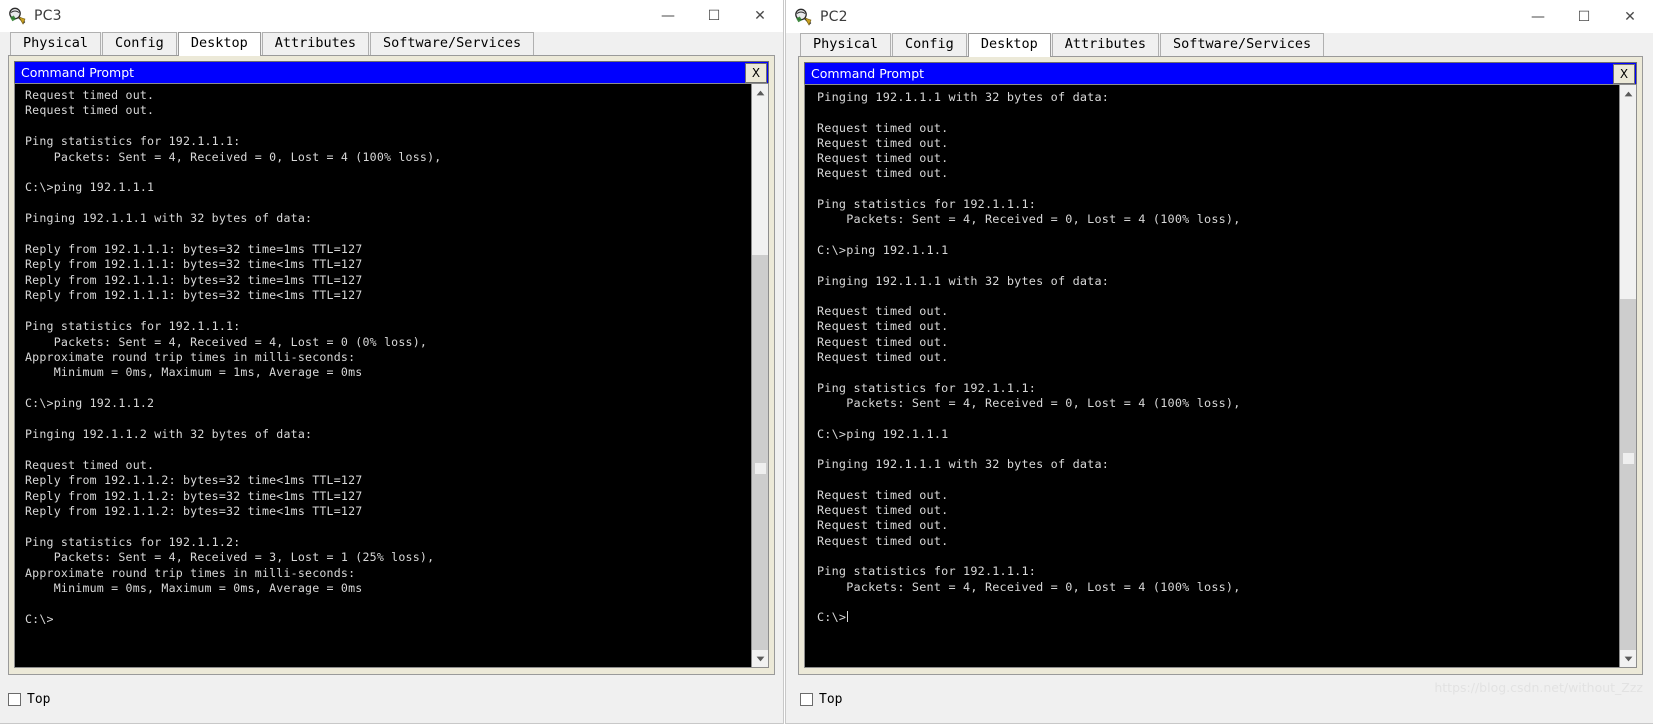  I want to click on scrollbar-track-pc3, so click(760, 375).